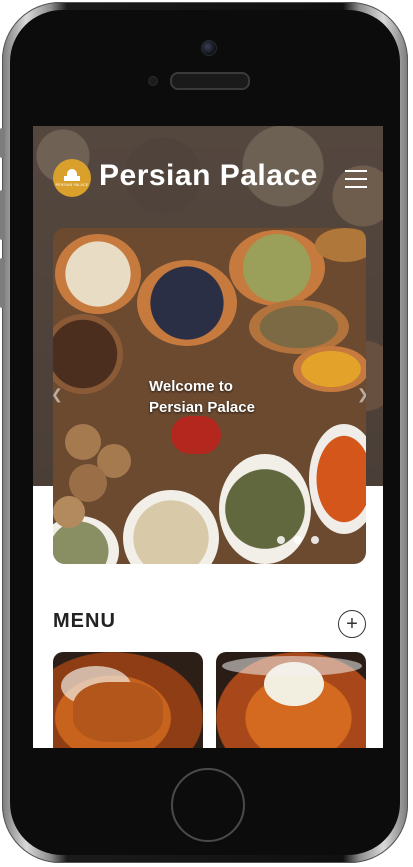 The width and height of the screenshot is (413, 867). Describe the element at coordinates (208, 805) in the screenshot. I see `home-button` at that location.